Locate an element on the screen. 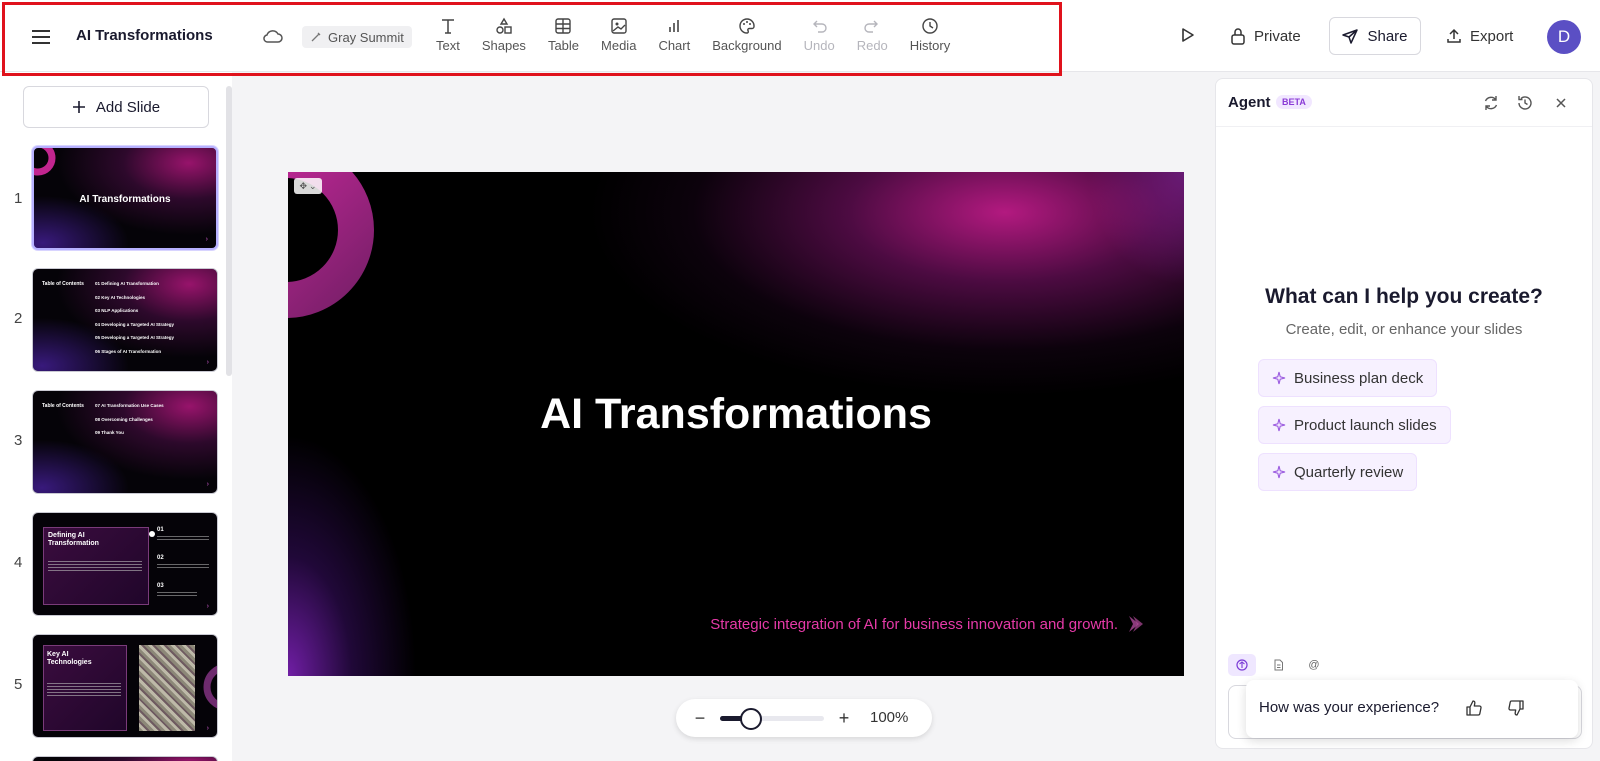 The image size is (1600, 761). tool-table: Table is located at coordinates (563, 38).